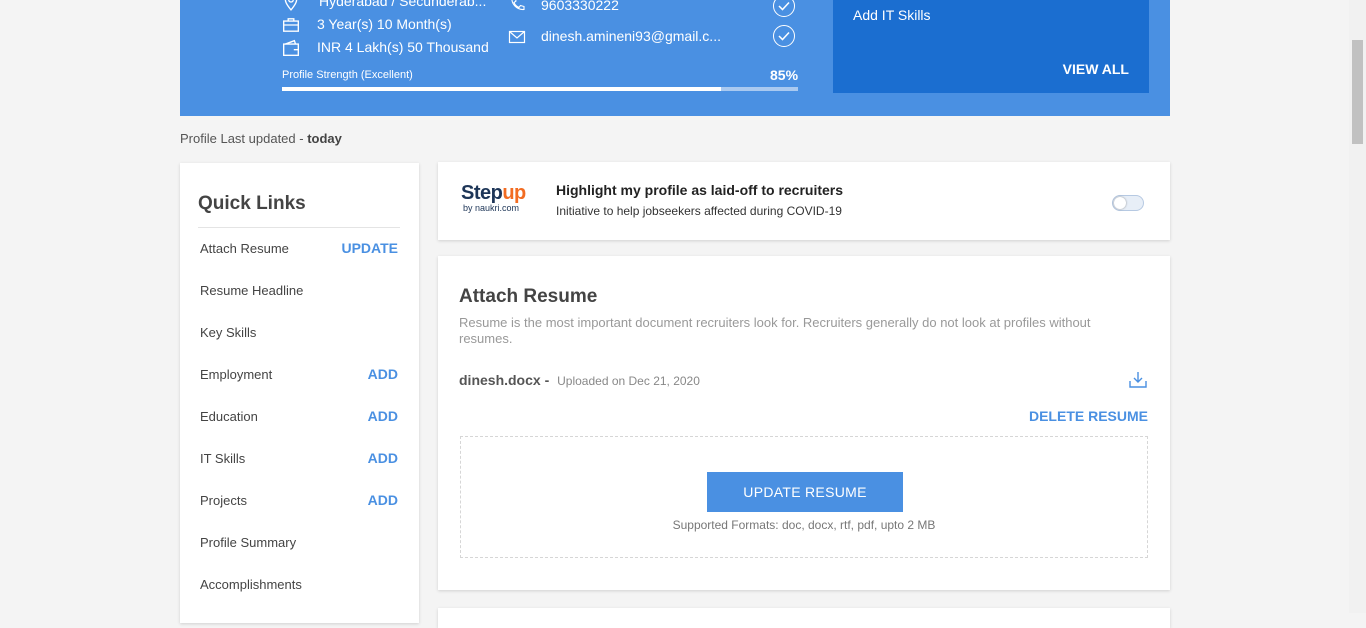 This screenshot has width=1366, height=628. I want to click on last-updated-value: today, so click(324, 138).